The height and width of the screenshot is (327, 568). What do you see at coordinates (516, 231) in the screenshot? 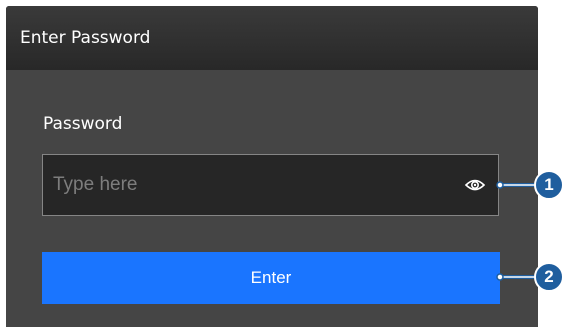
I see `callout-lines` at bounding box center [516, 231].